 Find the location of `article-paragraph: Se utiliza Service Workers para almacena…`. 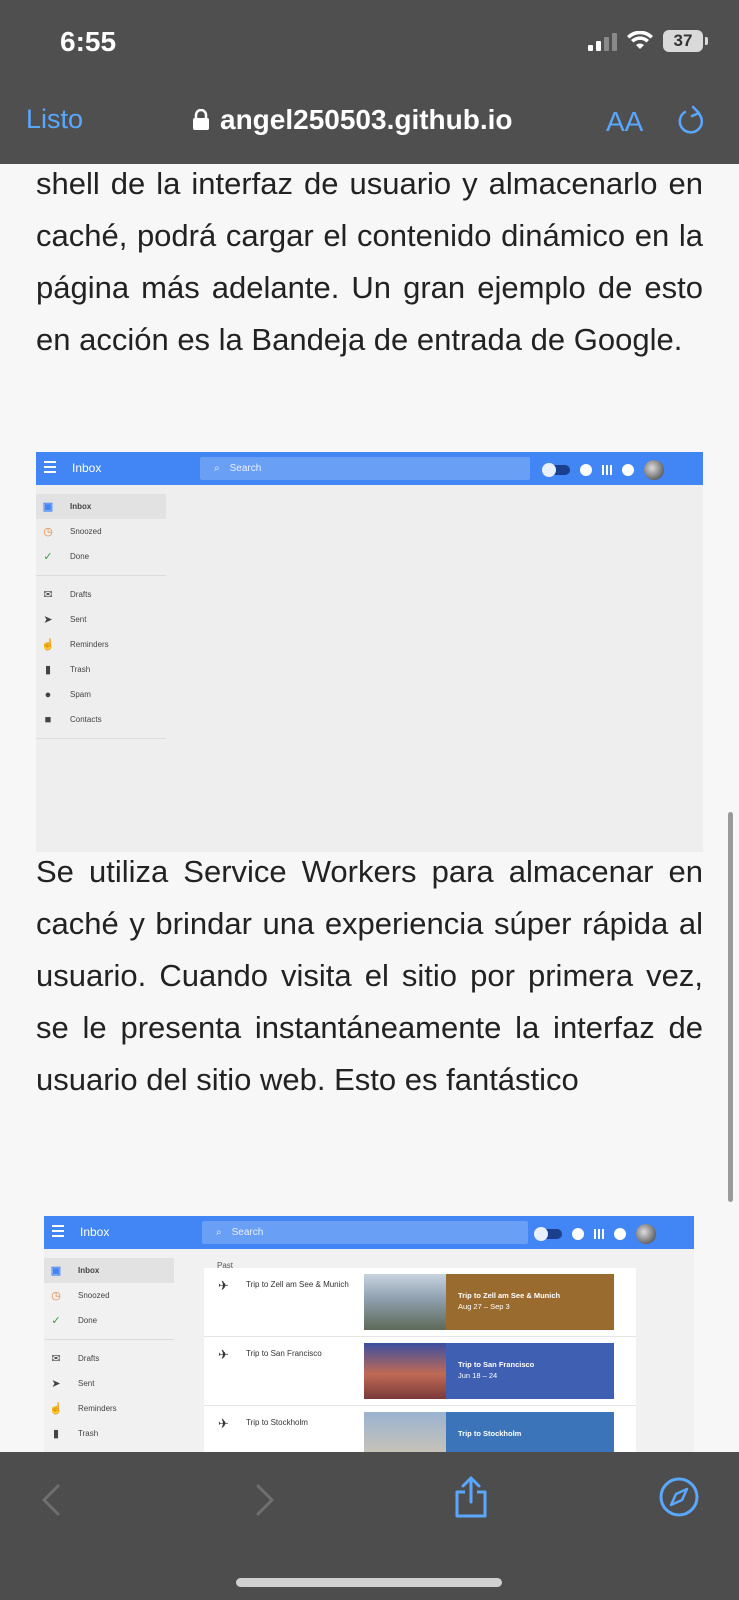

article-paragraph: Se utiliza Service Workers para almacena… is located at coordinates (369, 975).